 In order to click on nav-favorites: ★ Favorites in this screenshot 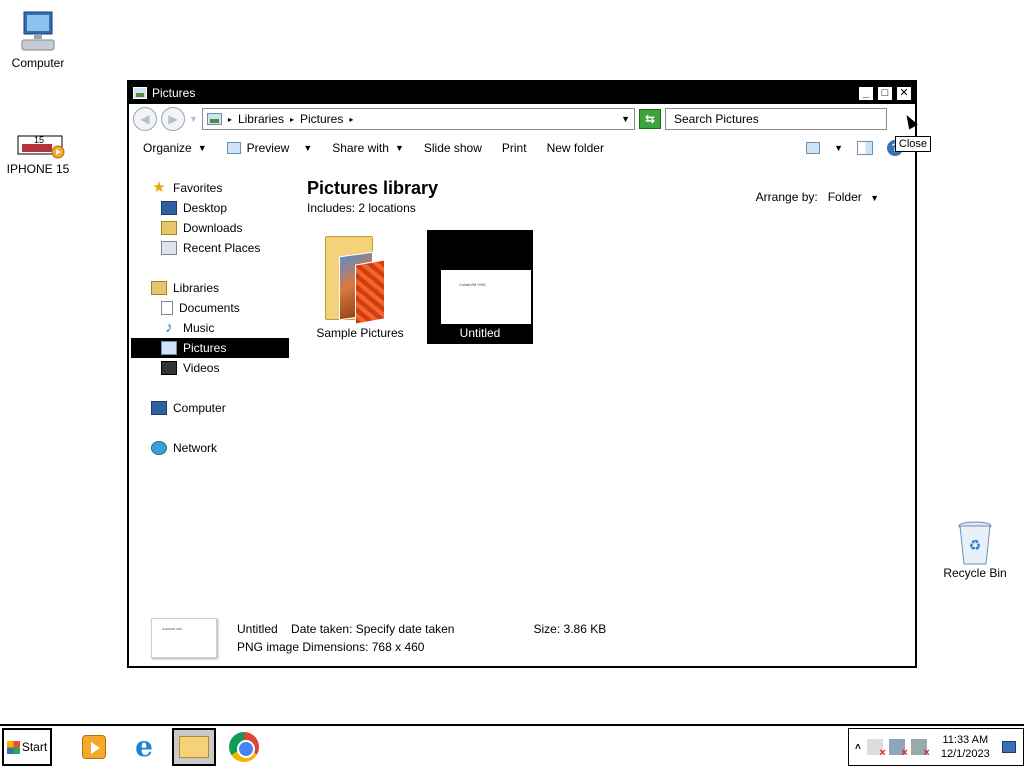, I will do `click(210, 188)`.